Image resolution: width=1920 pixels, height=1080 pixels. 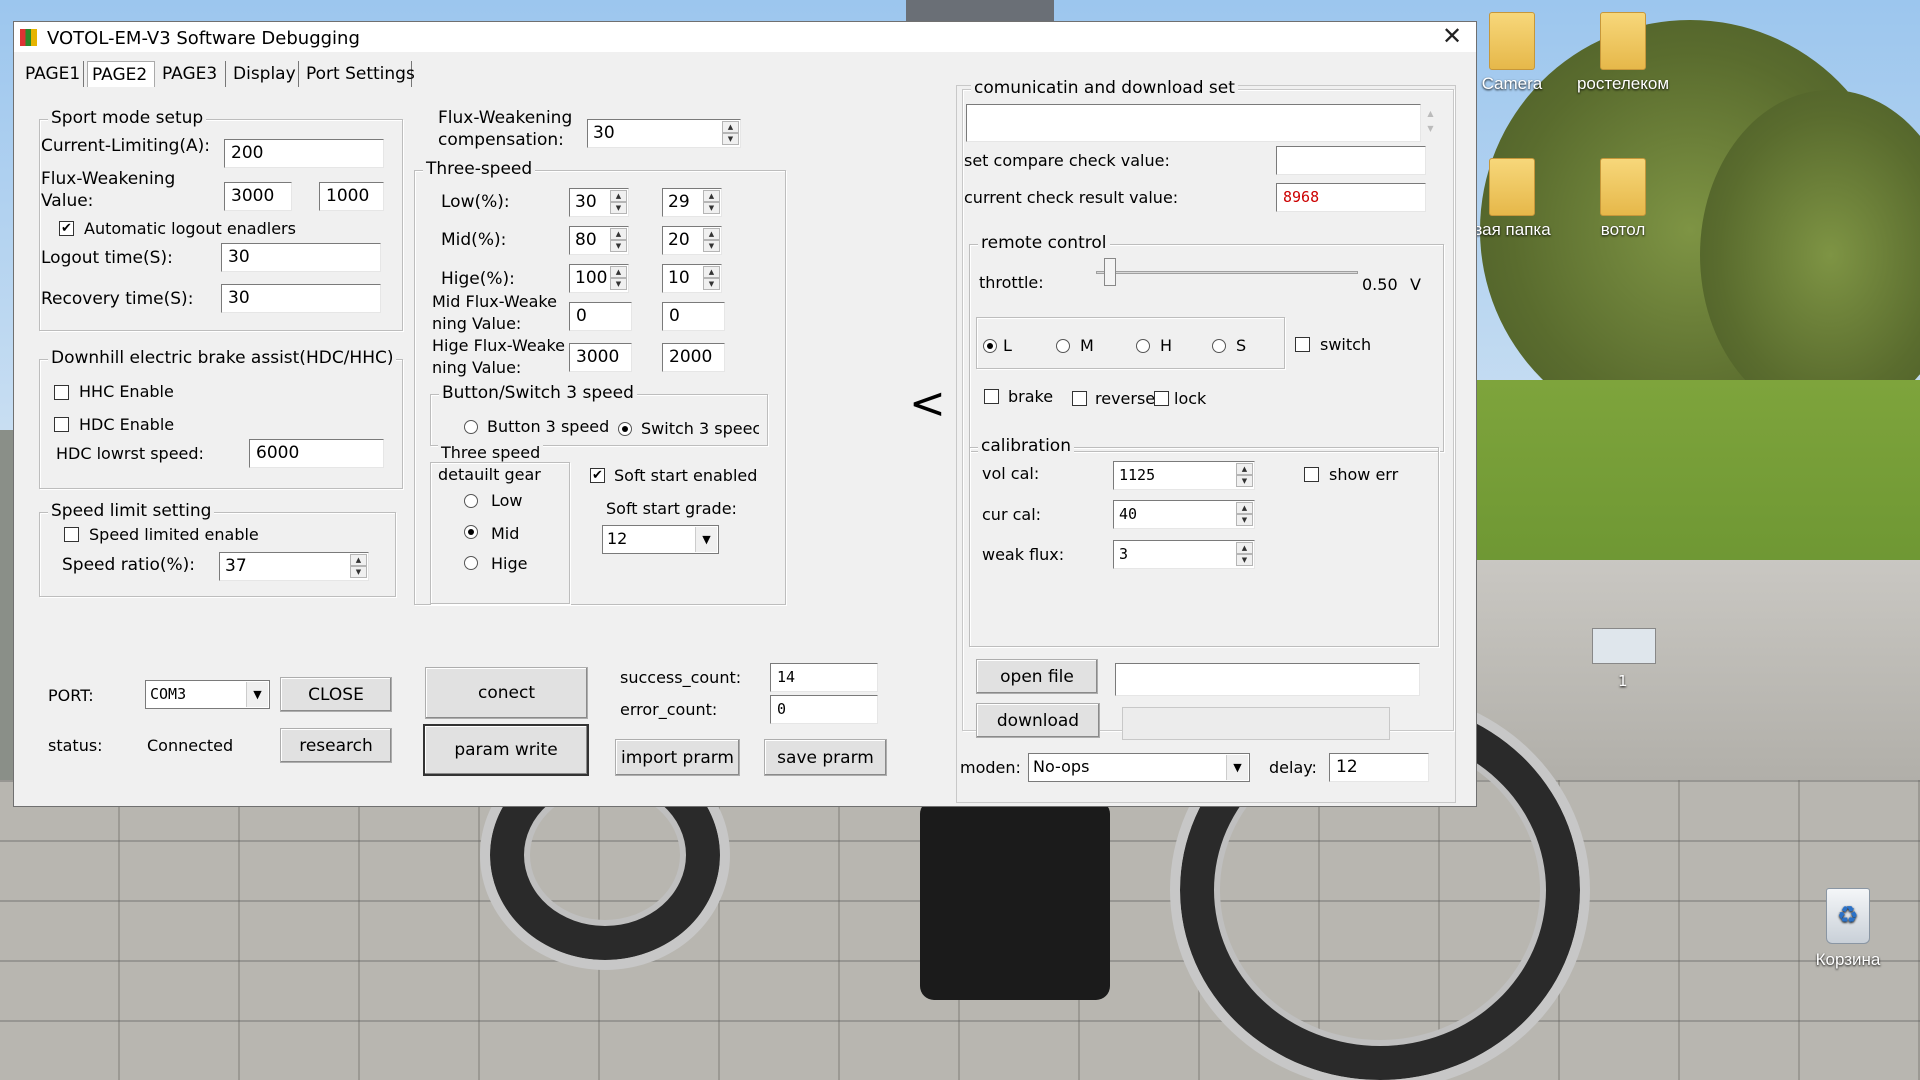 I want to click on research-button: research, so click(x=336, y=745).